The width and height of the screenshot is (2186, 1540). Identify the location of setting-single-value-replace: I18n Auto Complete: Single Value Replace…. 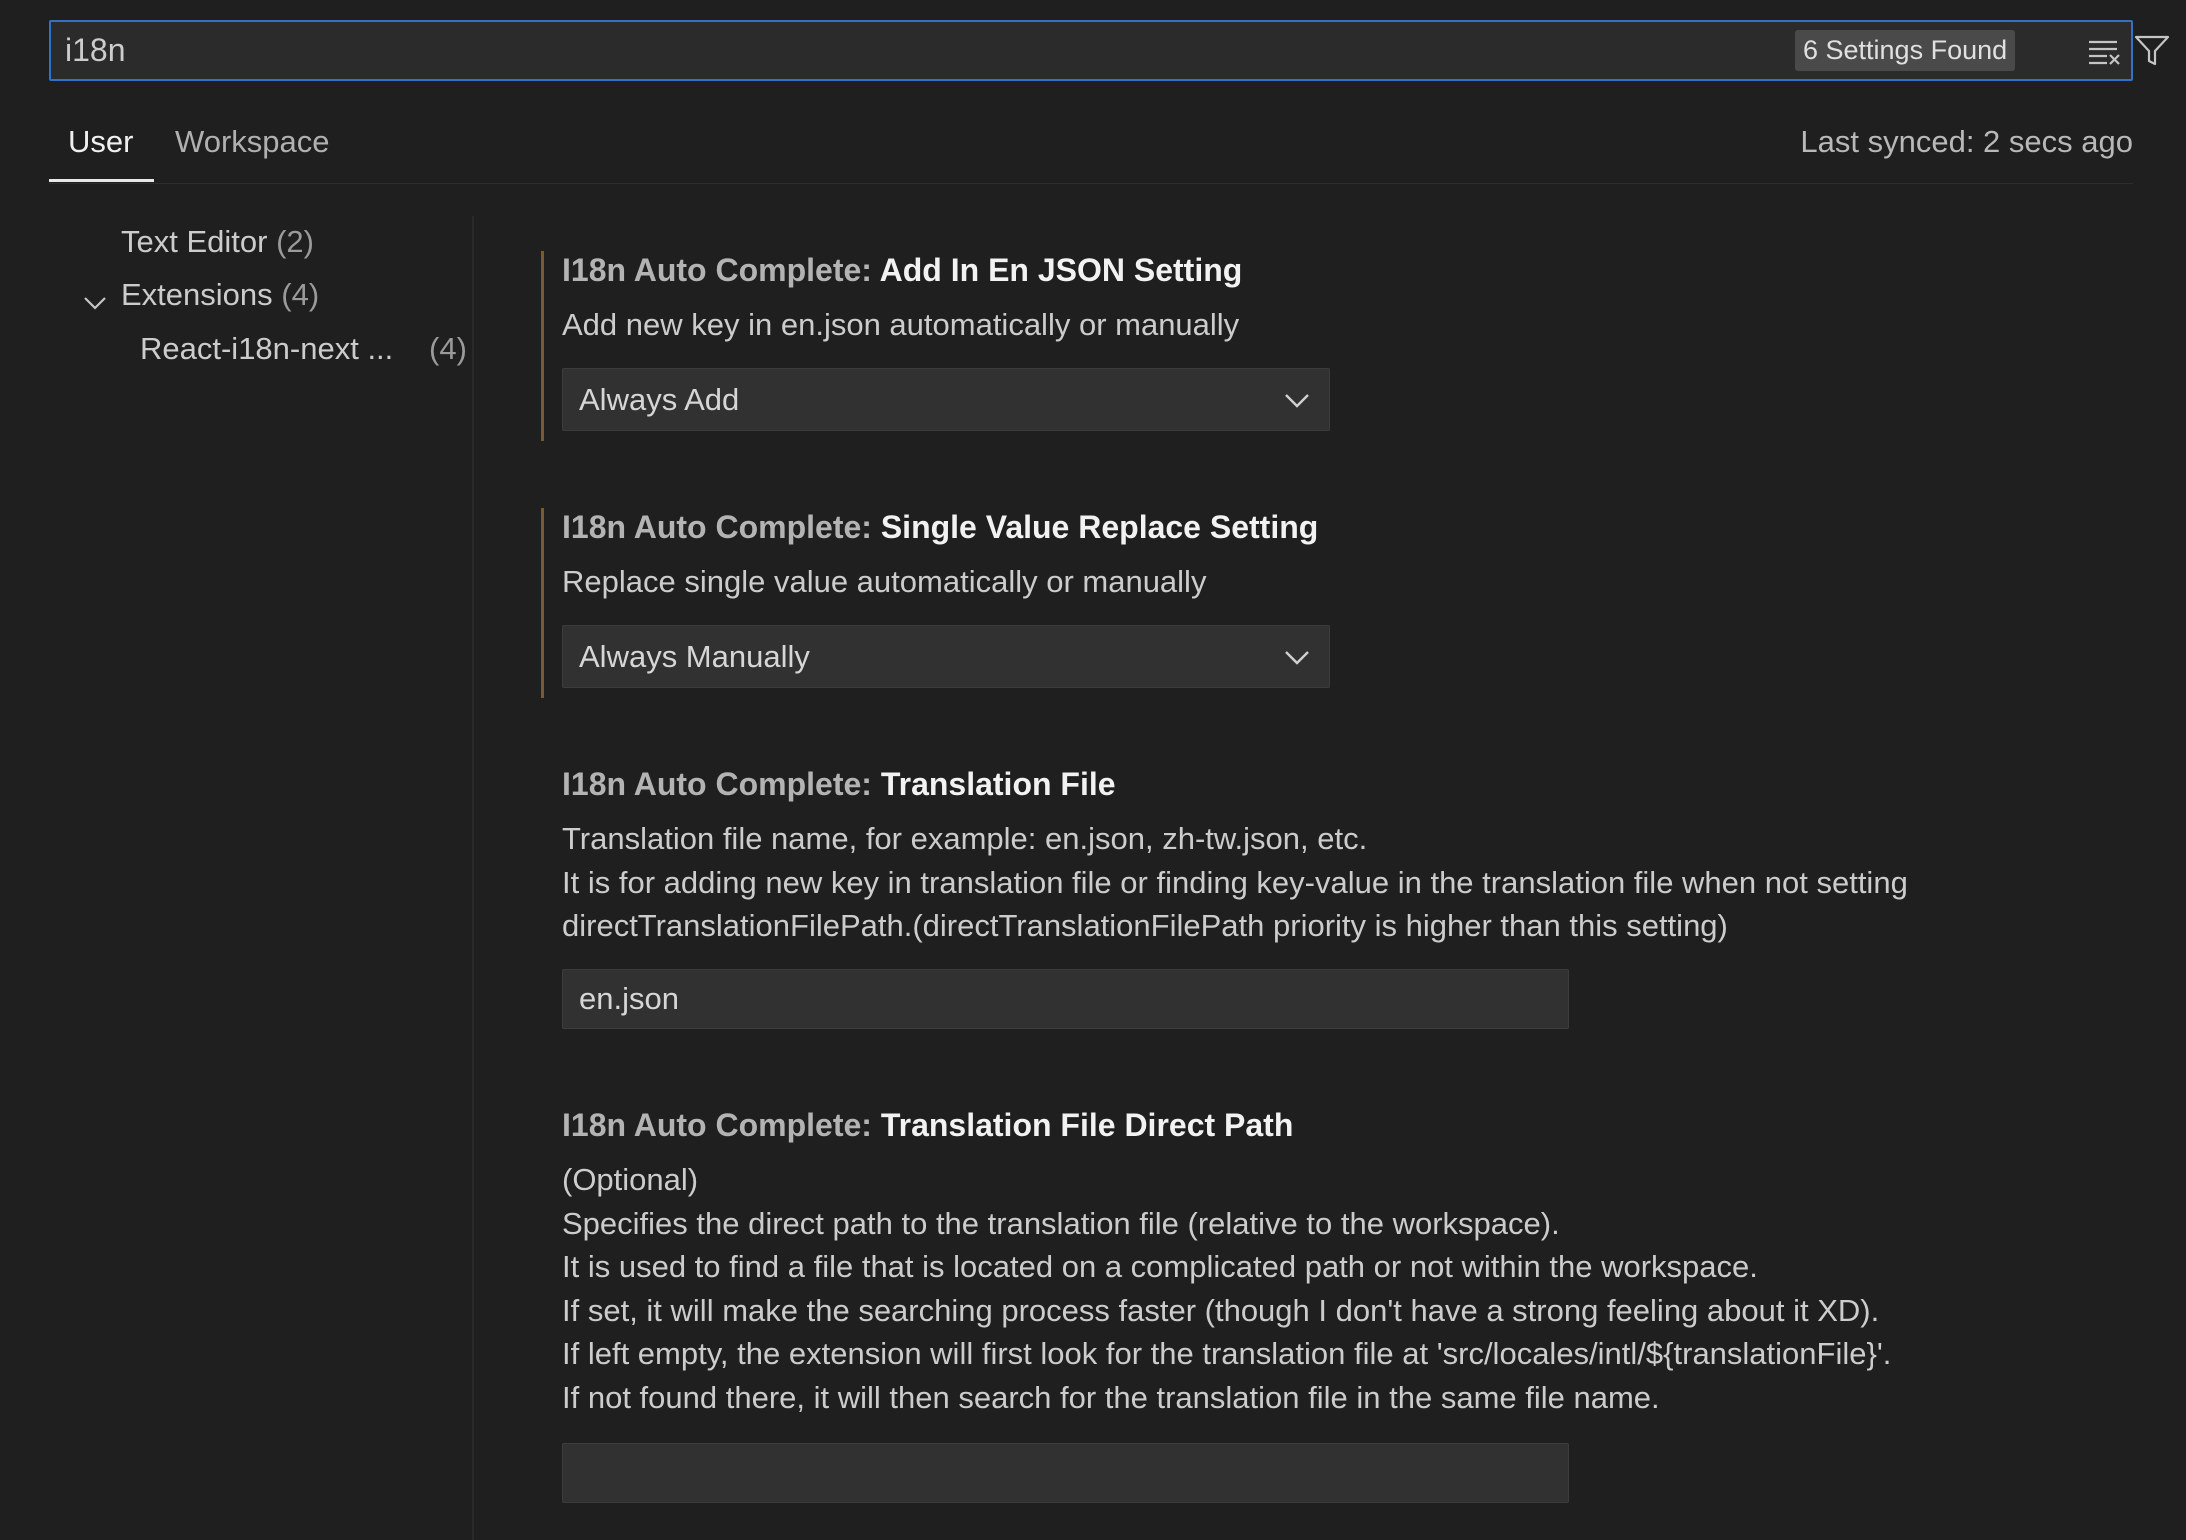
(1321, 597).